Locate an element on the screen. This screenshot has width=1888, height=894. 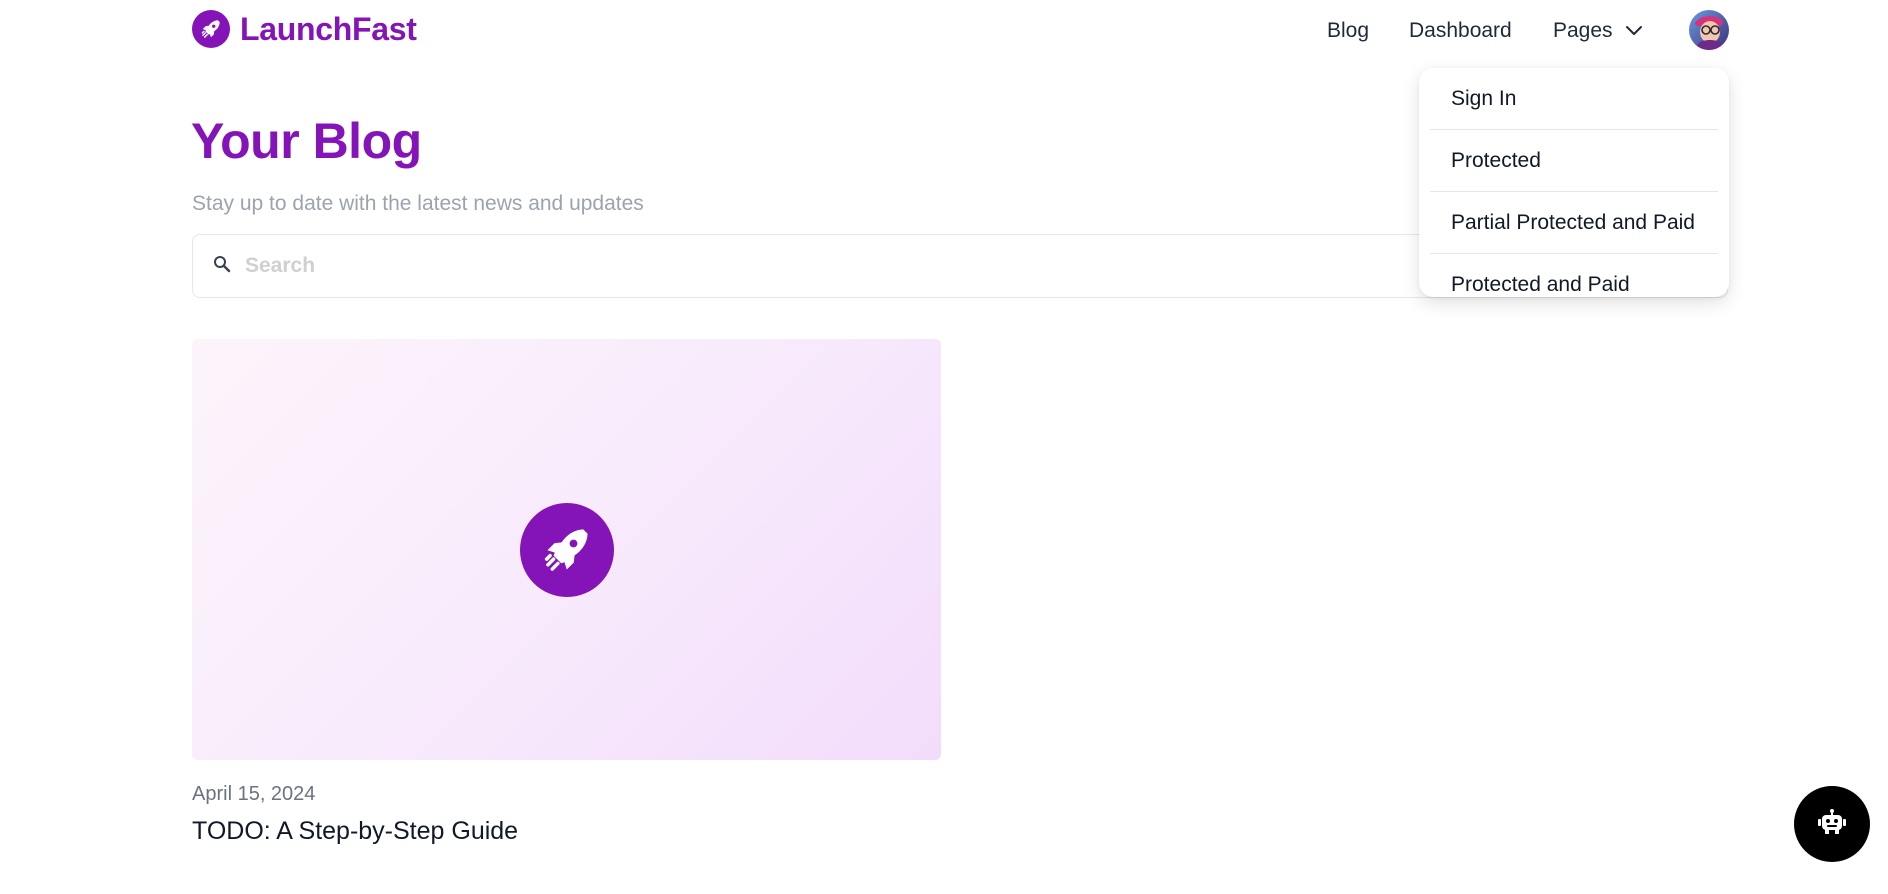
nav-pages-label: Pages is located at coordinates (1583, 30).